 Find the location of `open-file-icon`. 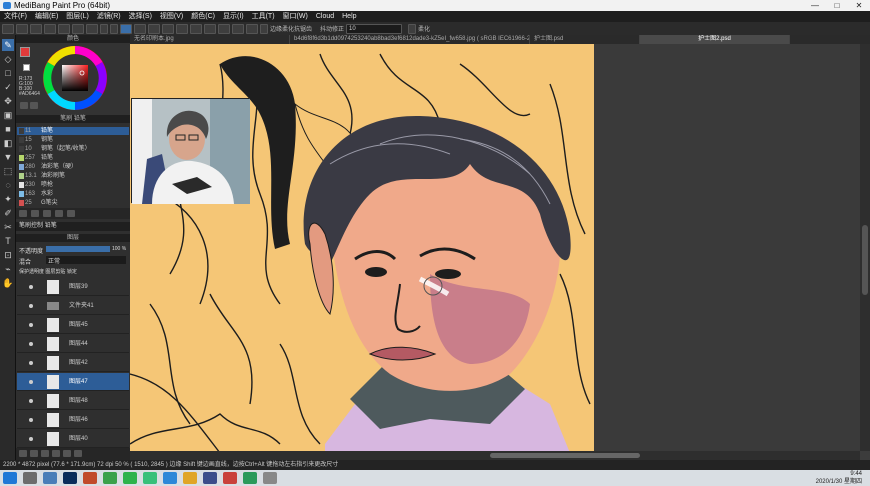

open-file-icon is located at coordinates (22, 28).